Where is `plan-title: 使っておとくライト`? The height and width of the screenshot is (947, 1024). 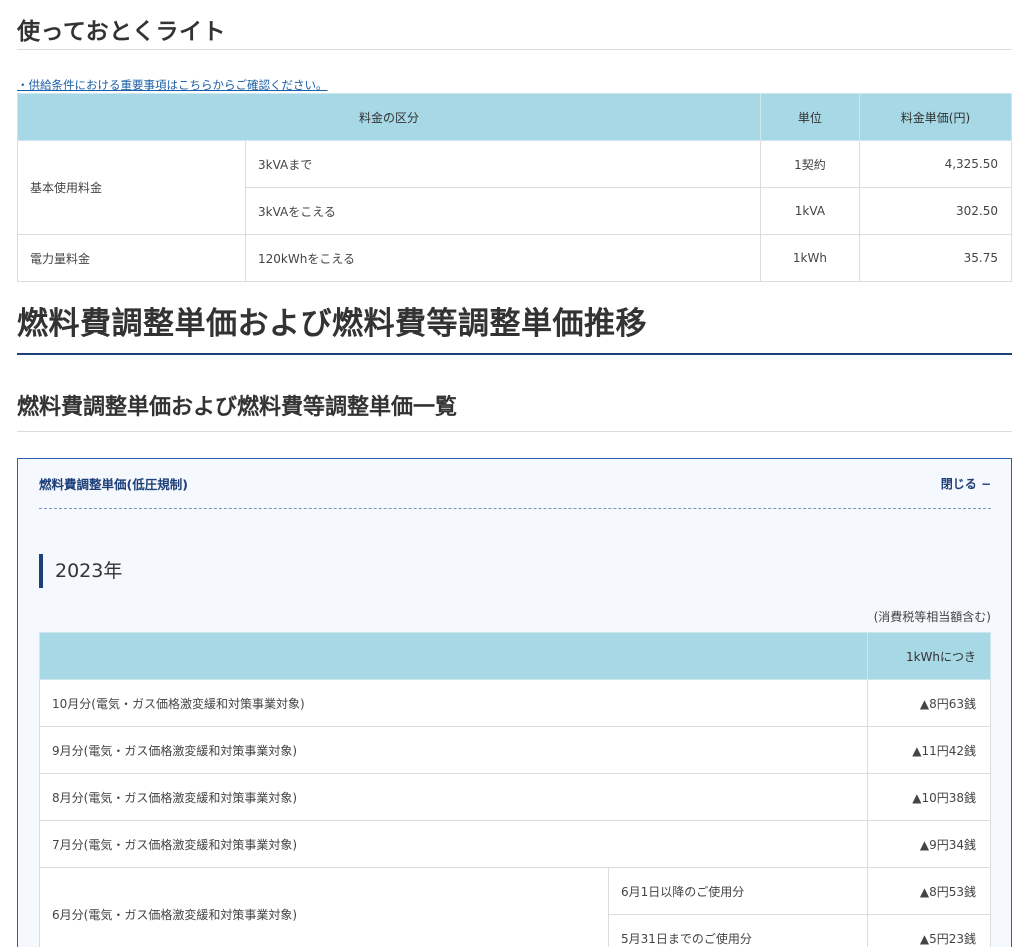
plan-title: 使っておとくライト is located at coordinates (514, 25).